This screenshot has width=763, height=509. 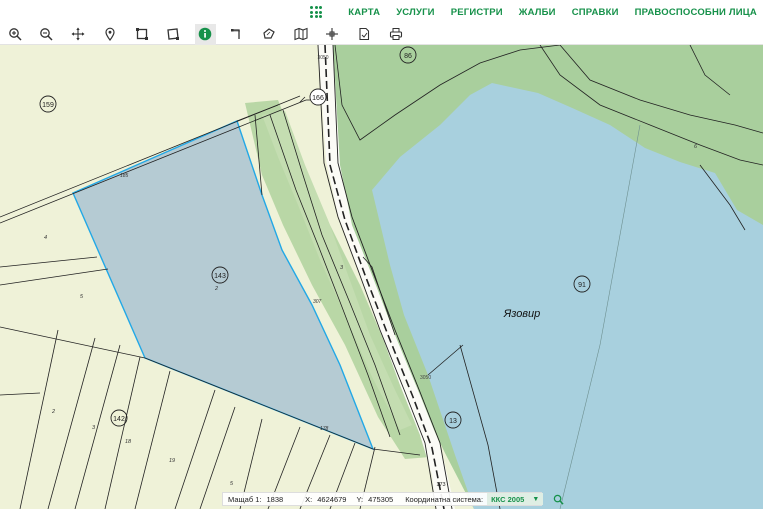 What do you see at coordinates (109, 34) in the screenshot?
I see `location-pin-icon` at bounding box center [109, 34].